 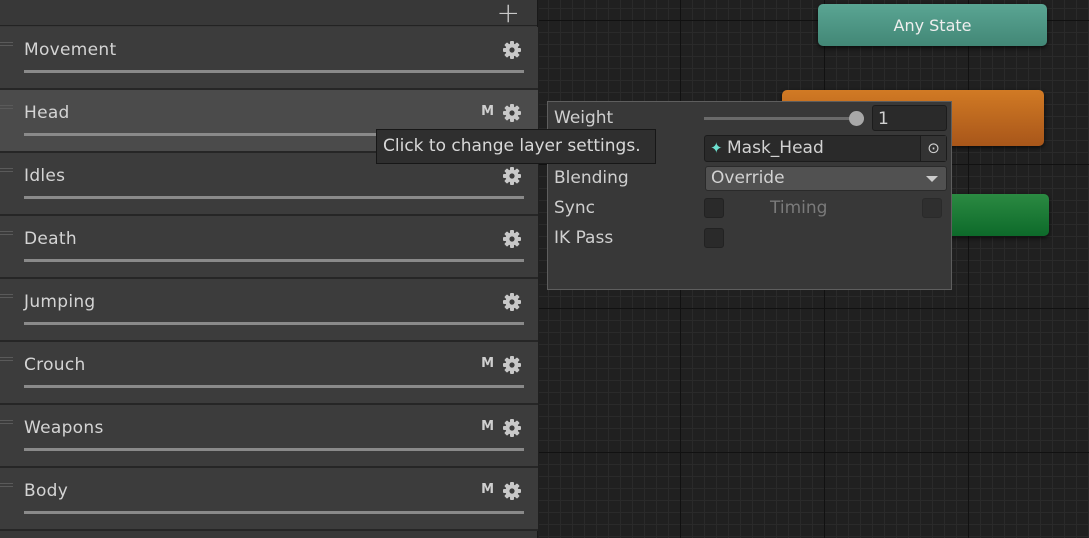 I want to click on blending-label: Blending, so click(x=591, y=178).